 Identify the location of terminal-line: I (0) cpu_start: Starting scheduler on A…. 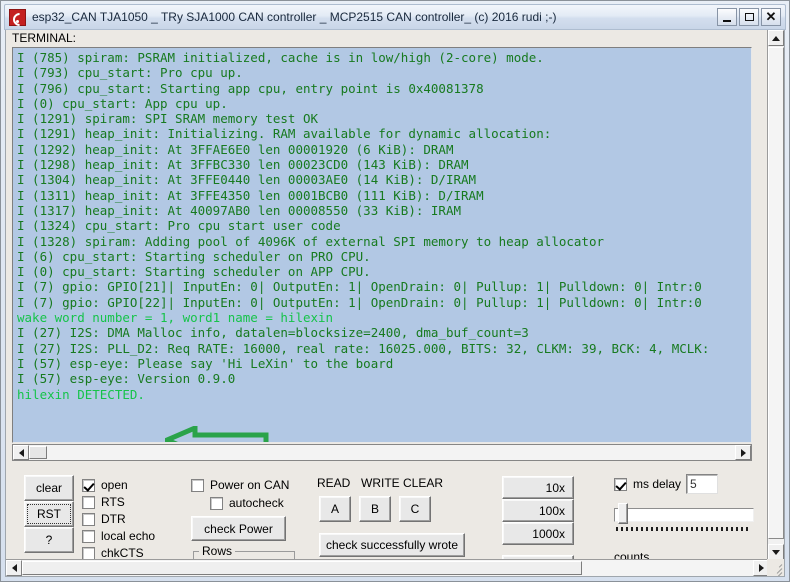
(194, 272).